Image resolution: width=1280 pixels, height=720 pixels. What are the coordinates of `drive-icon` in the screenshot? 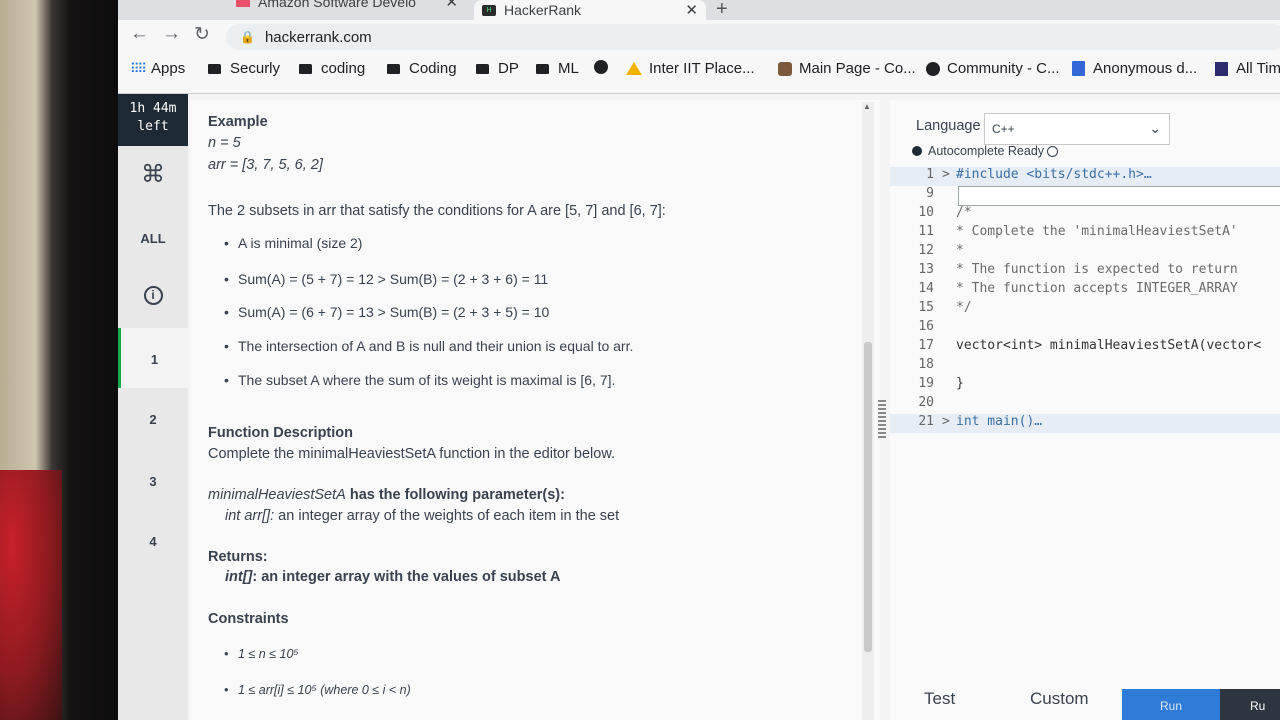 It's located at (634, 68).